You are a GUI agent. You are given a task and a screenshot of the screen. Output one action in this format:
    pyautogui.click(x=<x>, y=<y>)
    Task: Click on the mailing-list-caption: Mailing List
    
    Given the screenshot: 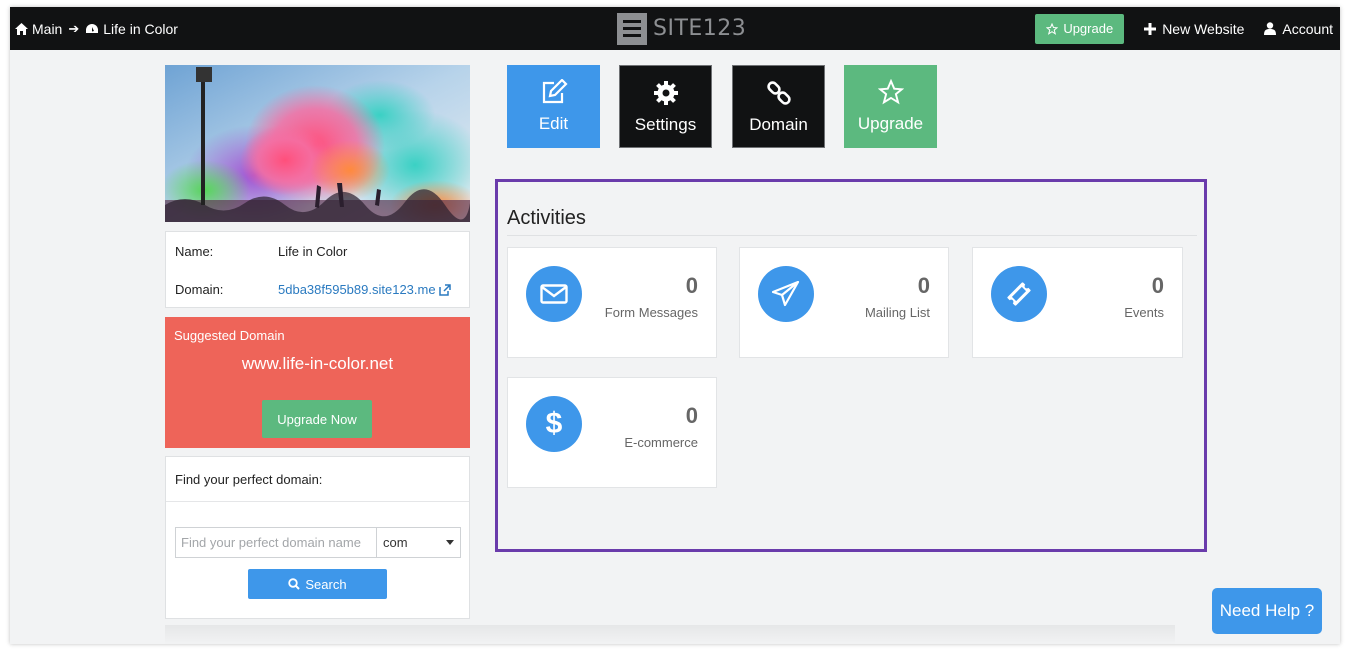 What is the action you would take?
    pyautogui.click(x=897, y=312)
    